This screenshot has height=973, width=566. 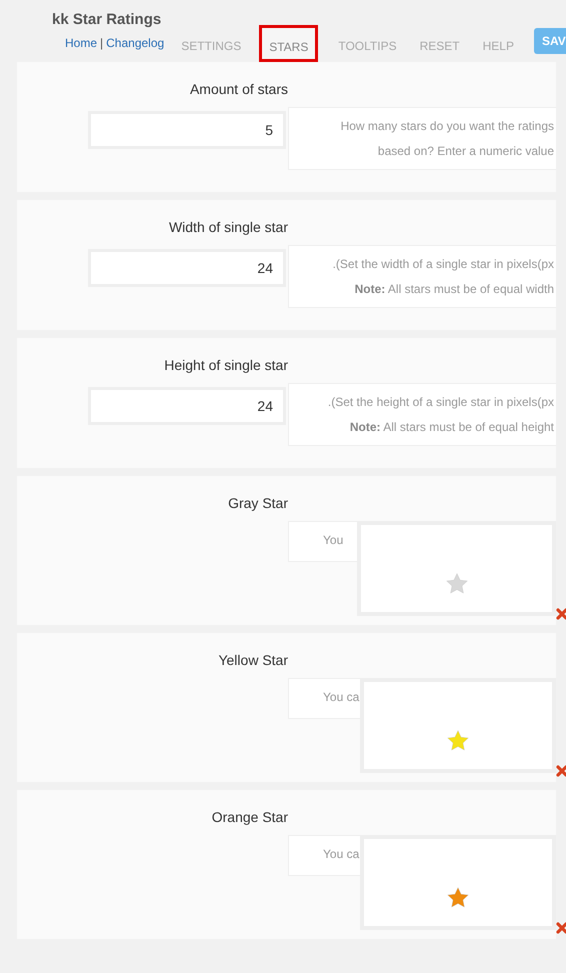 I want to click on field-label: Orange Star, so click(x=249, y=817).